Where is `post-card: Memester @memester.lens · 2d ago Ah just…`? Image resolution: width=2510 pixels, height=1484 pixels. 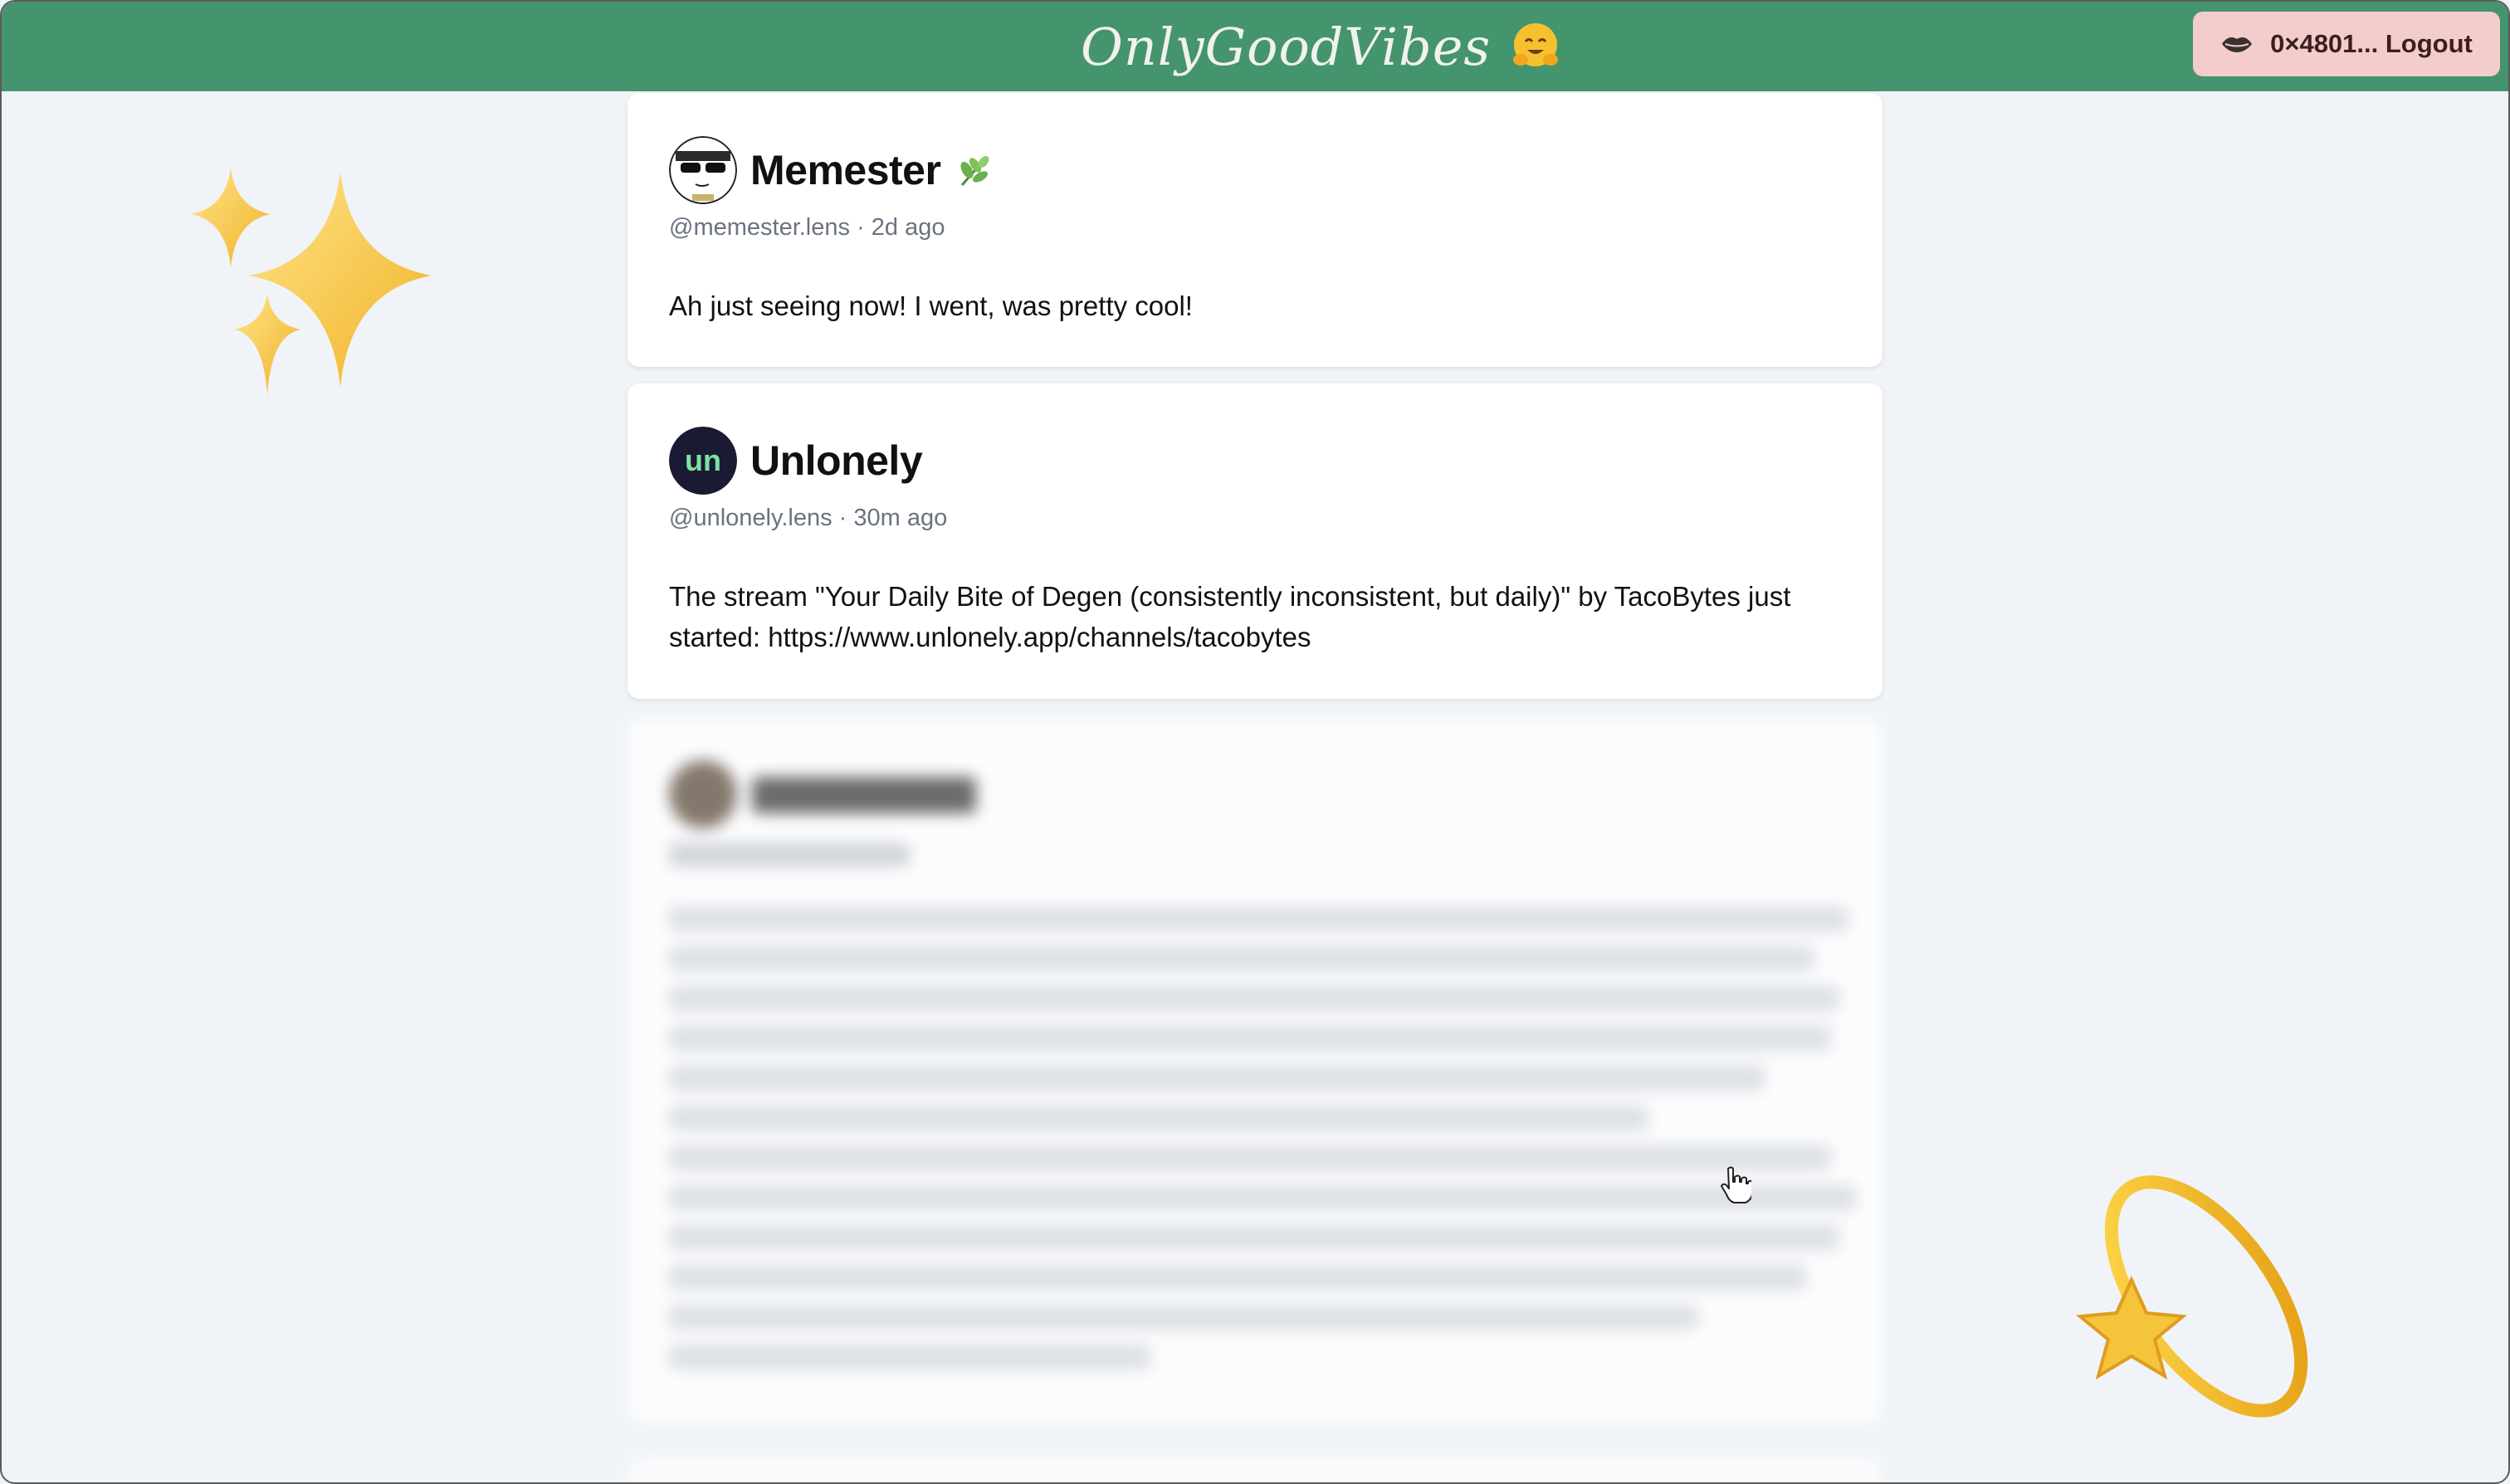
post-card: Memester @memester.lens · 2d ago Ah just… is located at coordinates (1255, 230).